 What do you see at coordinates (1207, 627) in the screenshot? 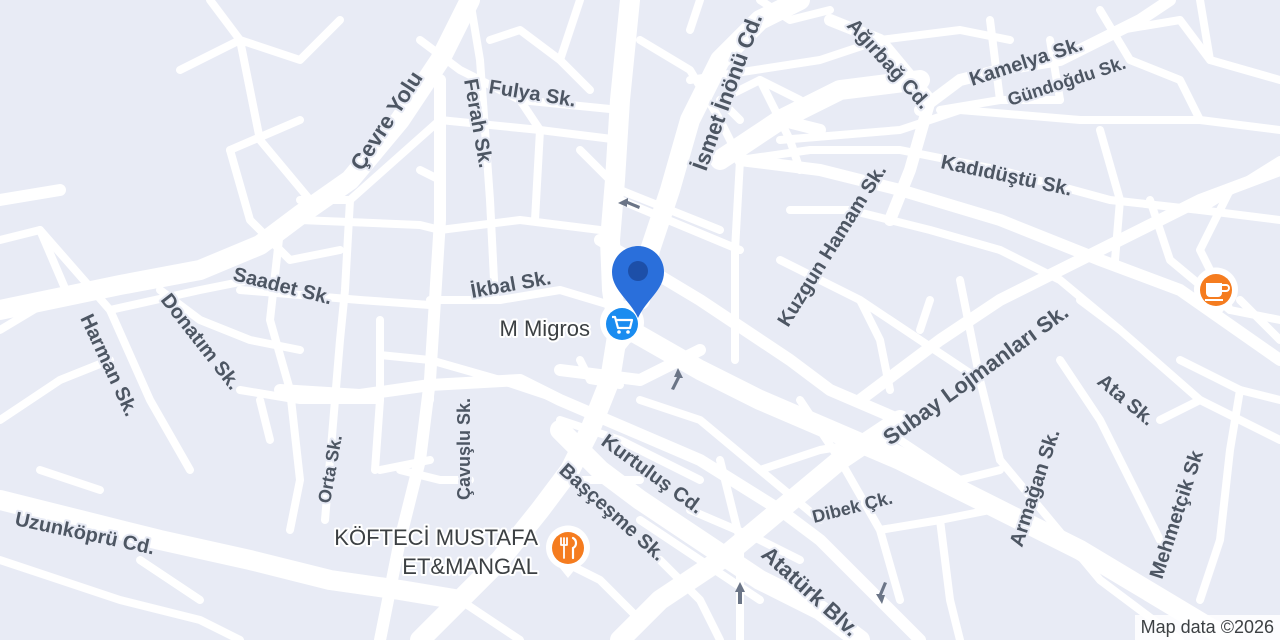
I see `map-attribution: Map data ©2026` at bounding box center [1207, 627].